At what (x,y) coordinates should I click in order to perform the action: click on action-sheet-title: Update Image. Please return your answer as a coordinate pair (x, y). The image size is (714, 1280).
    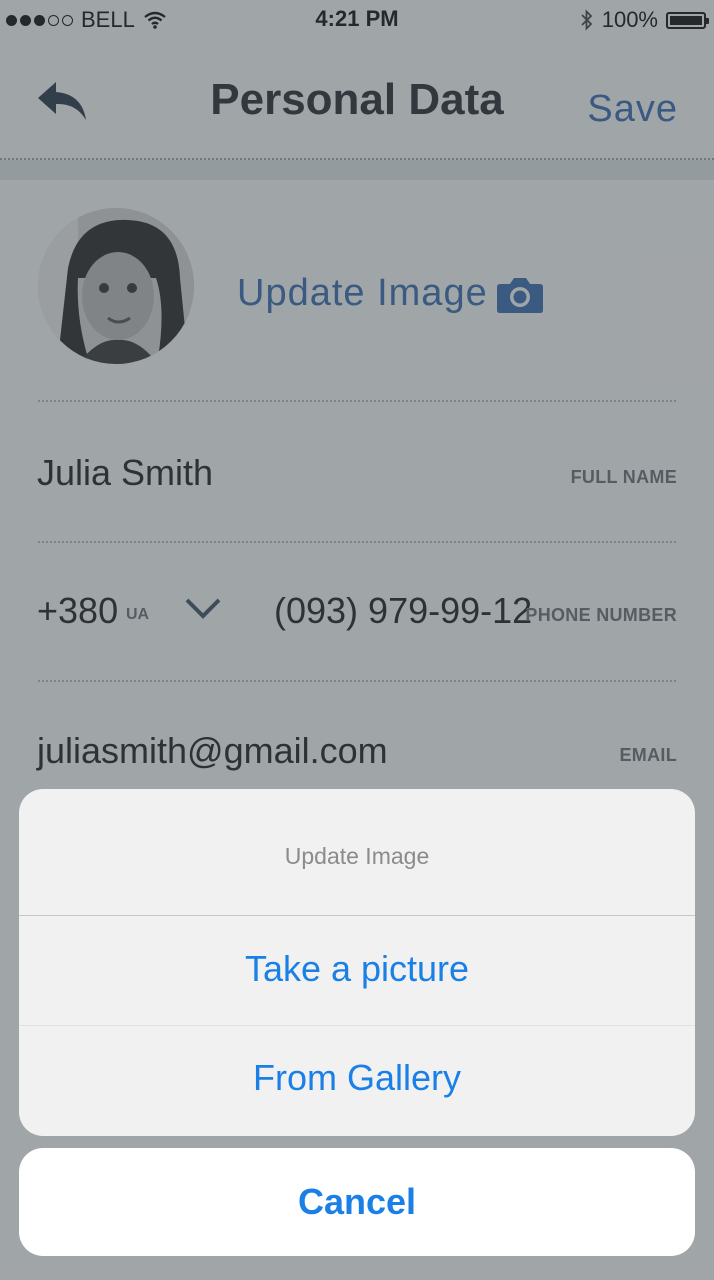
    Looking at the image, I should click on (357, 852).